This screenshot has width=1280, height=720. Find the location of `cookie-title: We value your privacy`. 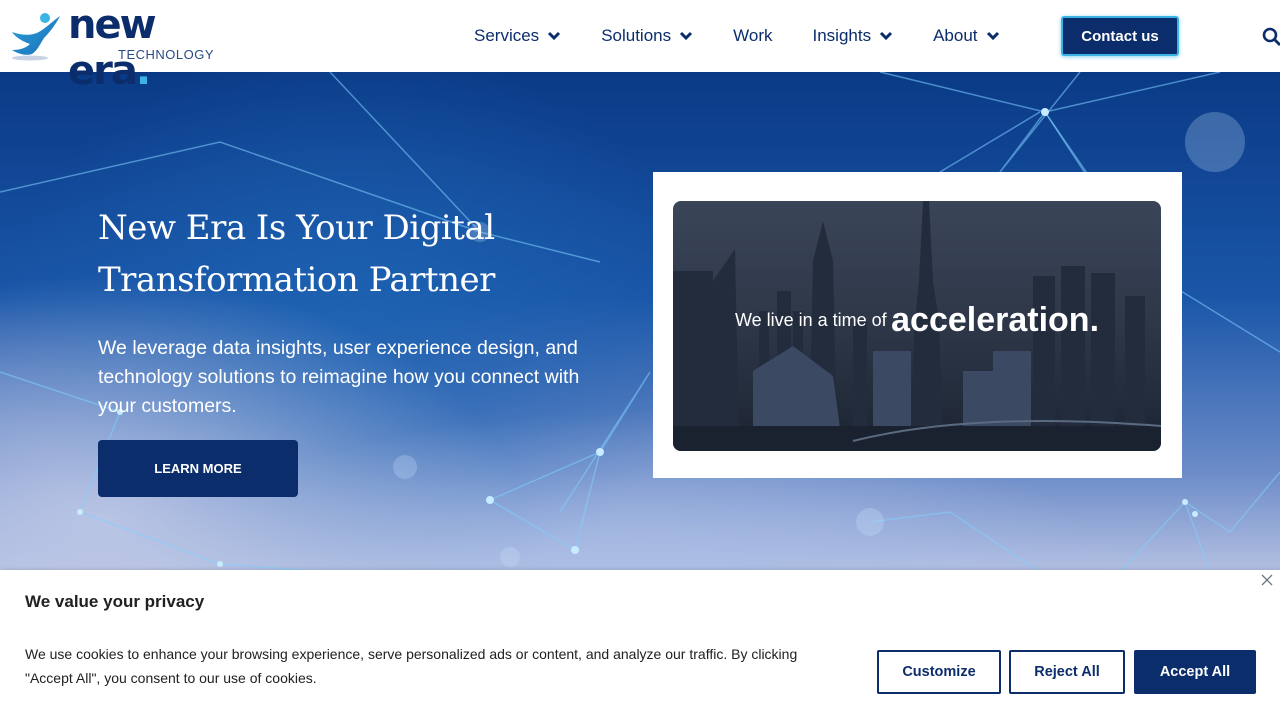

cookie-title: We value your privacy is located at coordinates (115, 601).